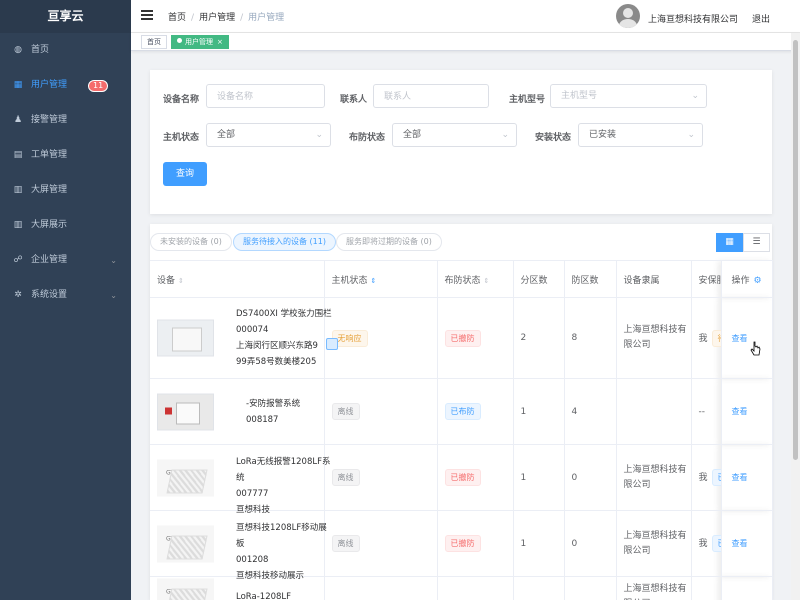 This screenshot has width=800, height=600. What do you see at coordinates (475, 279) in the screenshot?
I see `column-header-arm-status: 布防状态 ⇕` at bounding box center [475, 279].